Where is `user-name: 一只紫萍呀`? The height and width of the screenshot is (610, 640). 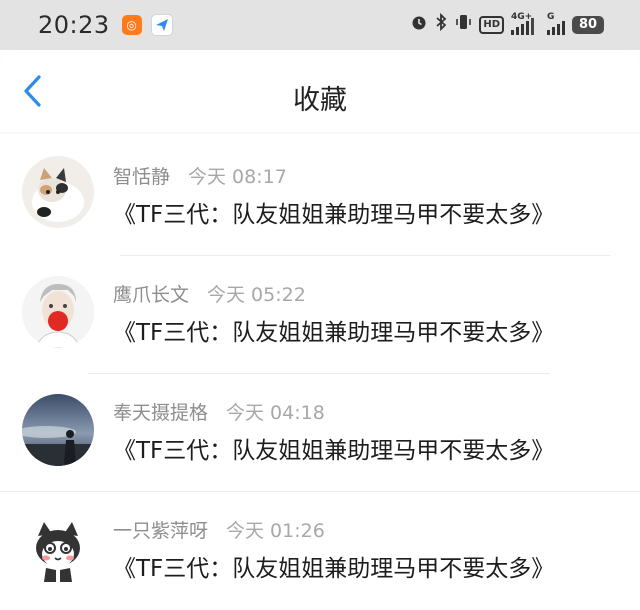 user-name: 一只紫萍呀 is located at coordinates (160, 531).